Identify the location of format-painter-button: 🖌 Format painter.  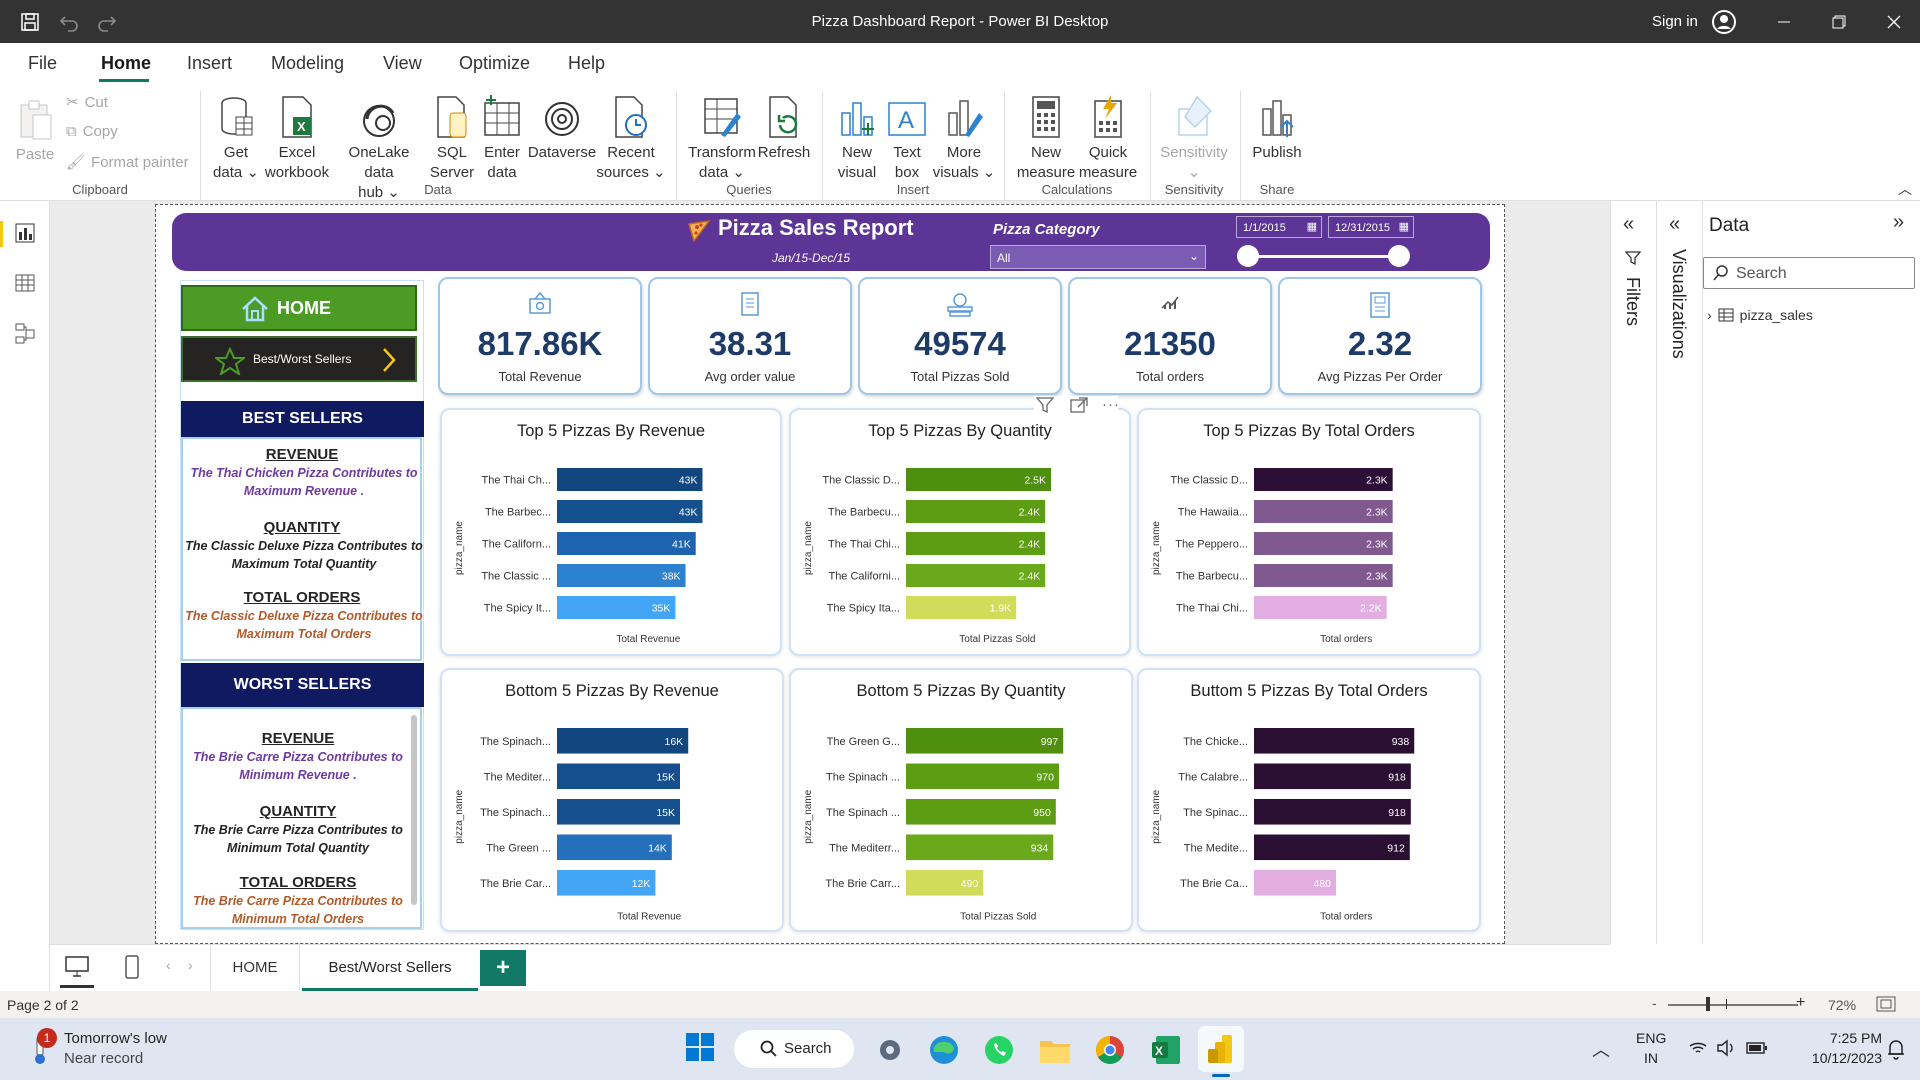
(127, 162).